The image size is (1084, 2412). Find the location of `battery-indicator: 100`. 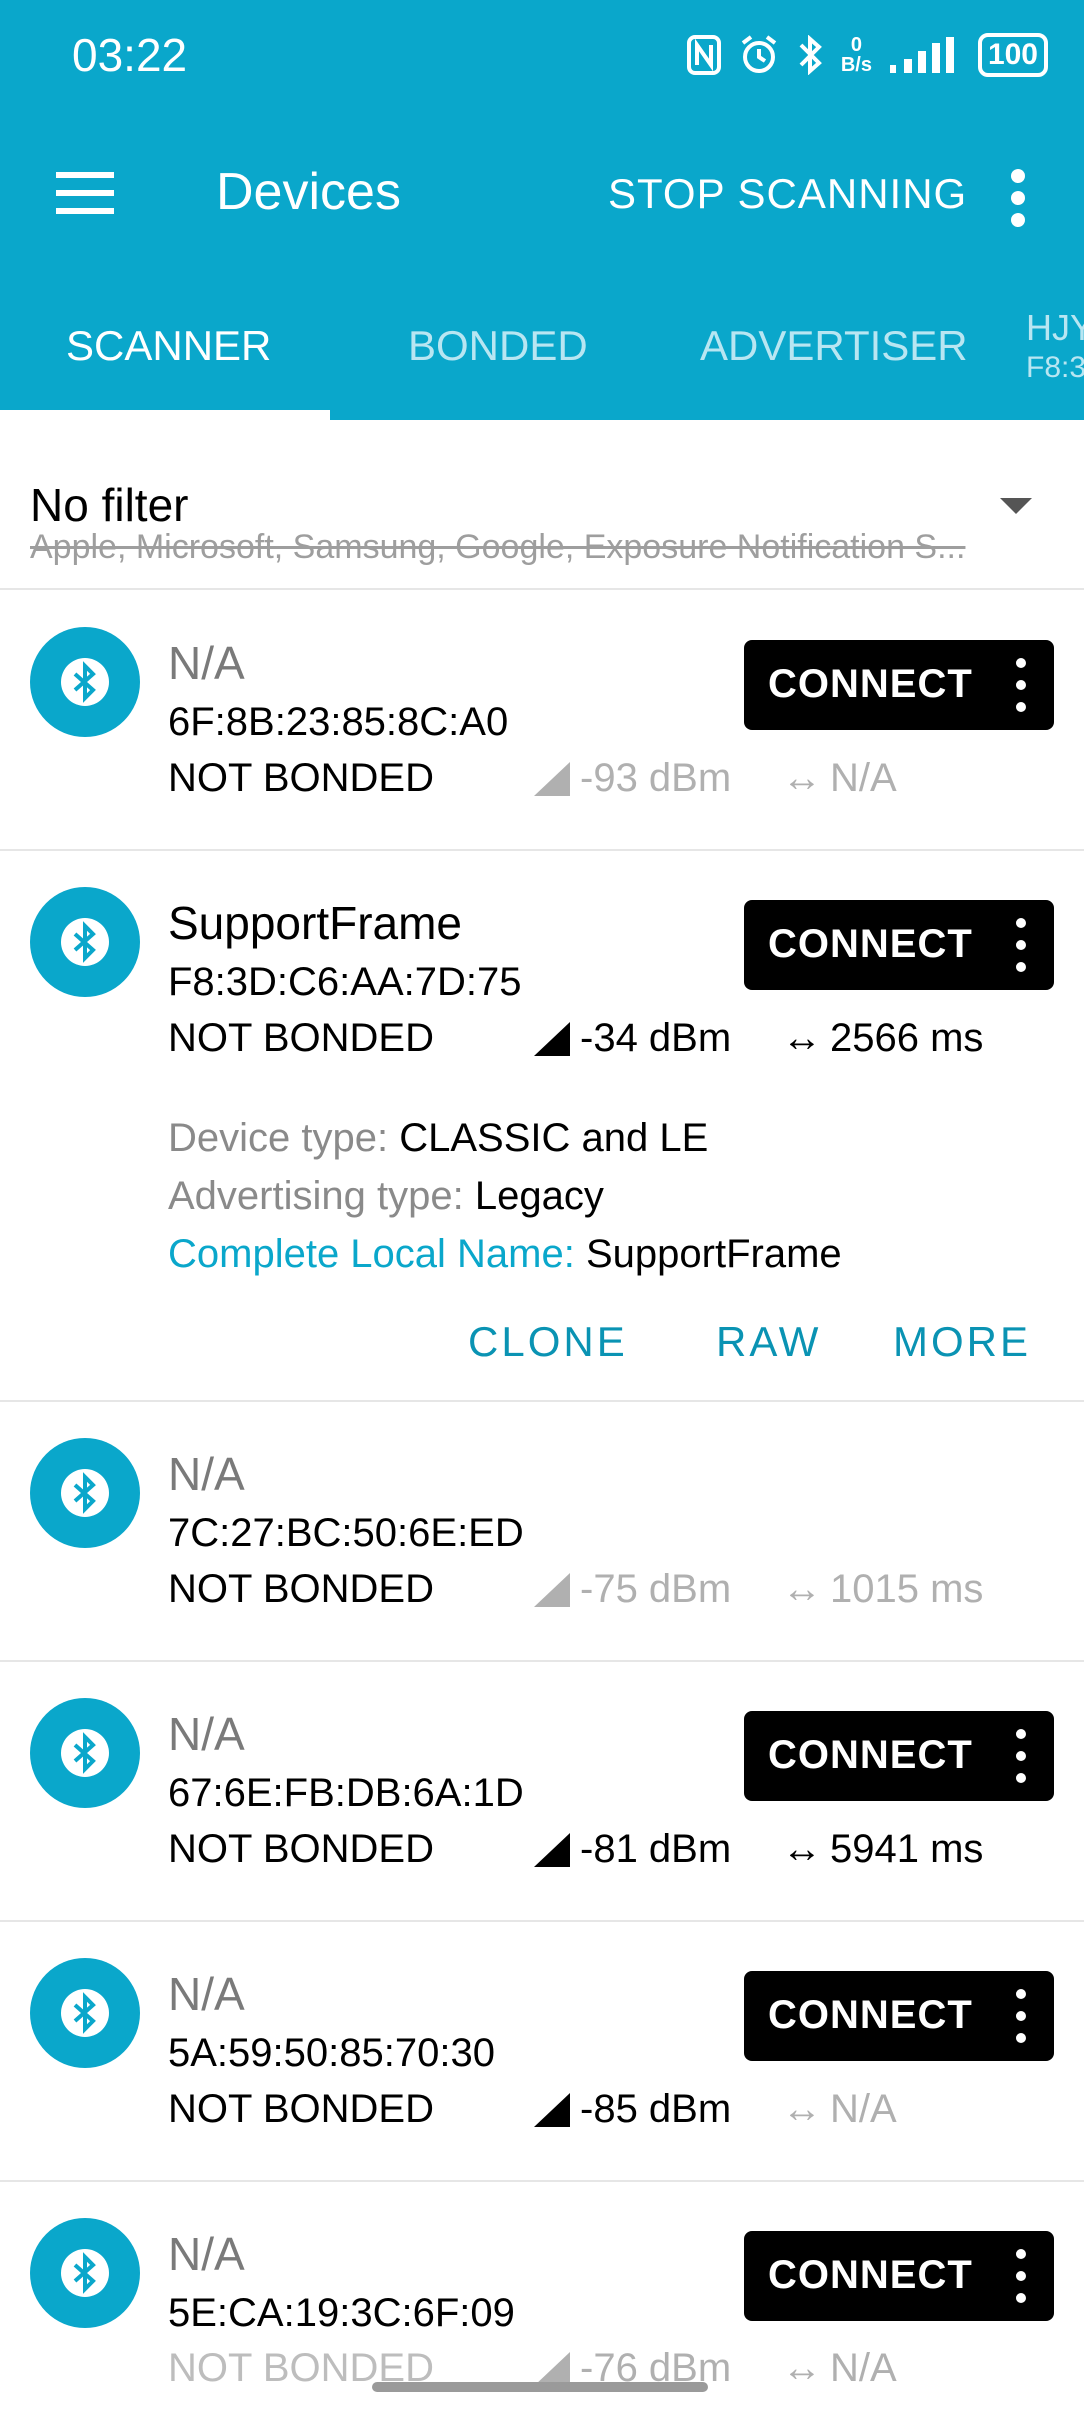

battery-indicator: 100 is located at coordinates (1012, 55).